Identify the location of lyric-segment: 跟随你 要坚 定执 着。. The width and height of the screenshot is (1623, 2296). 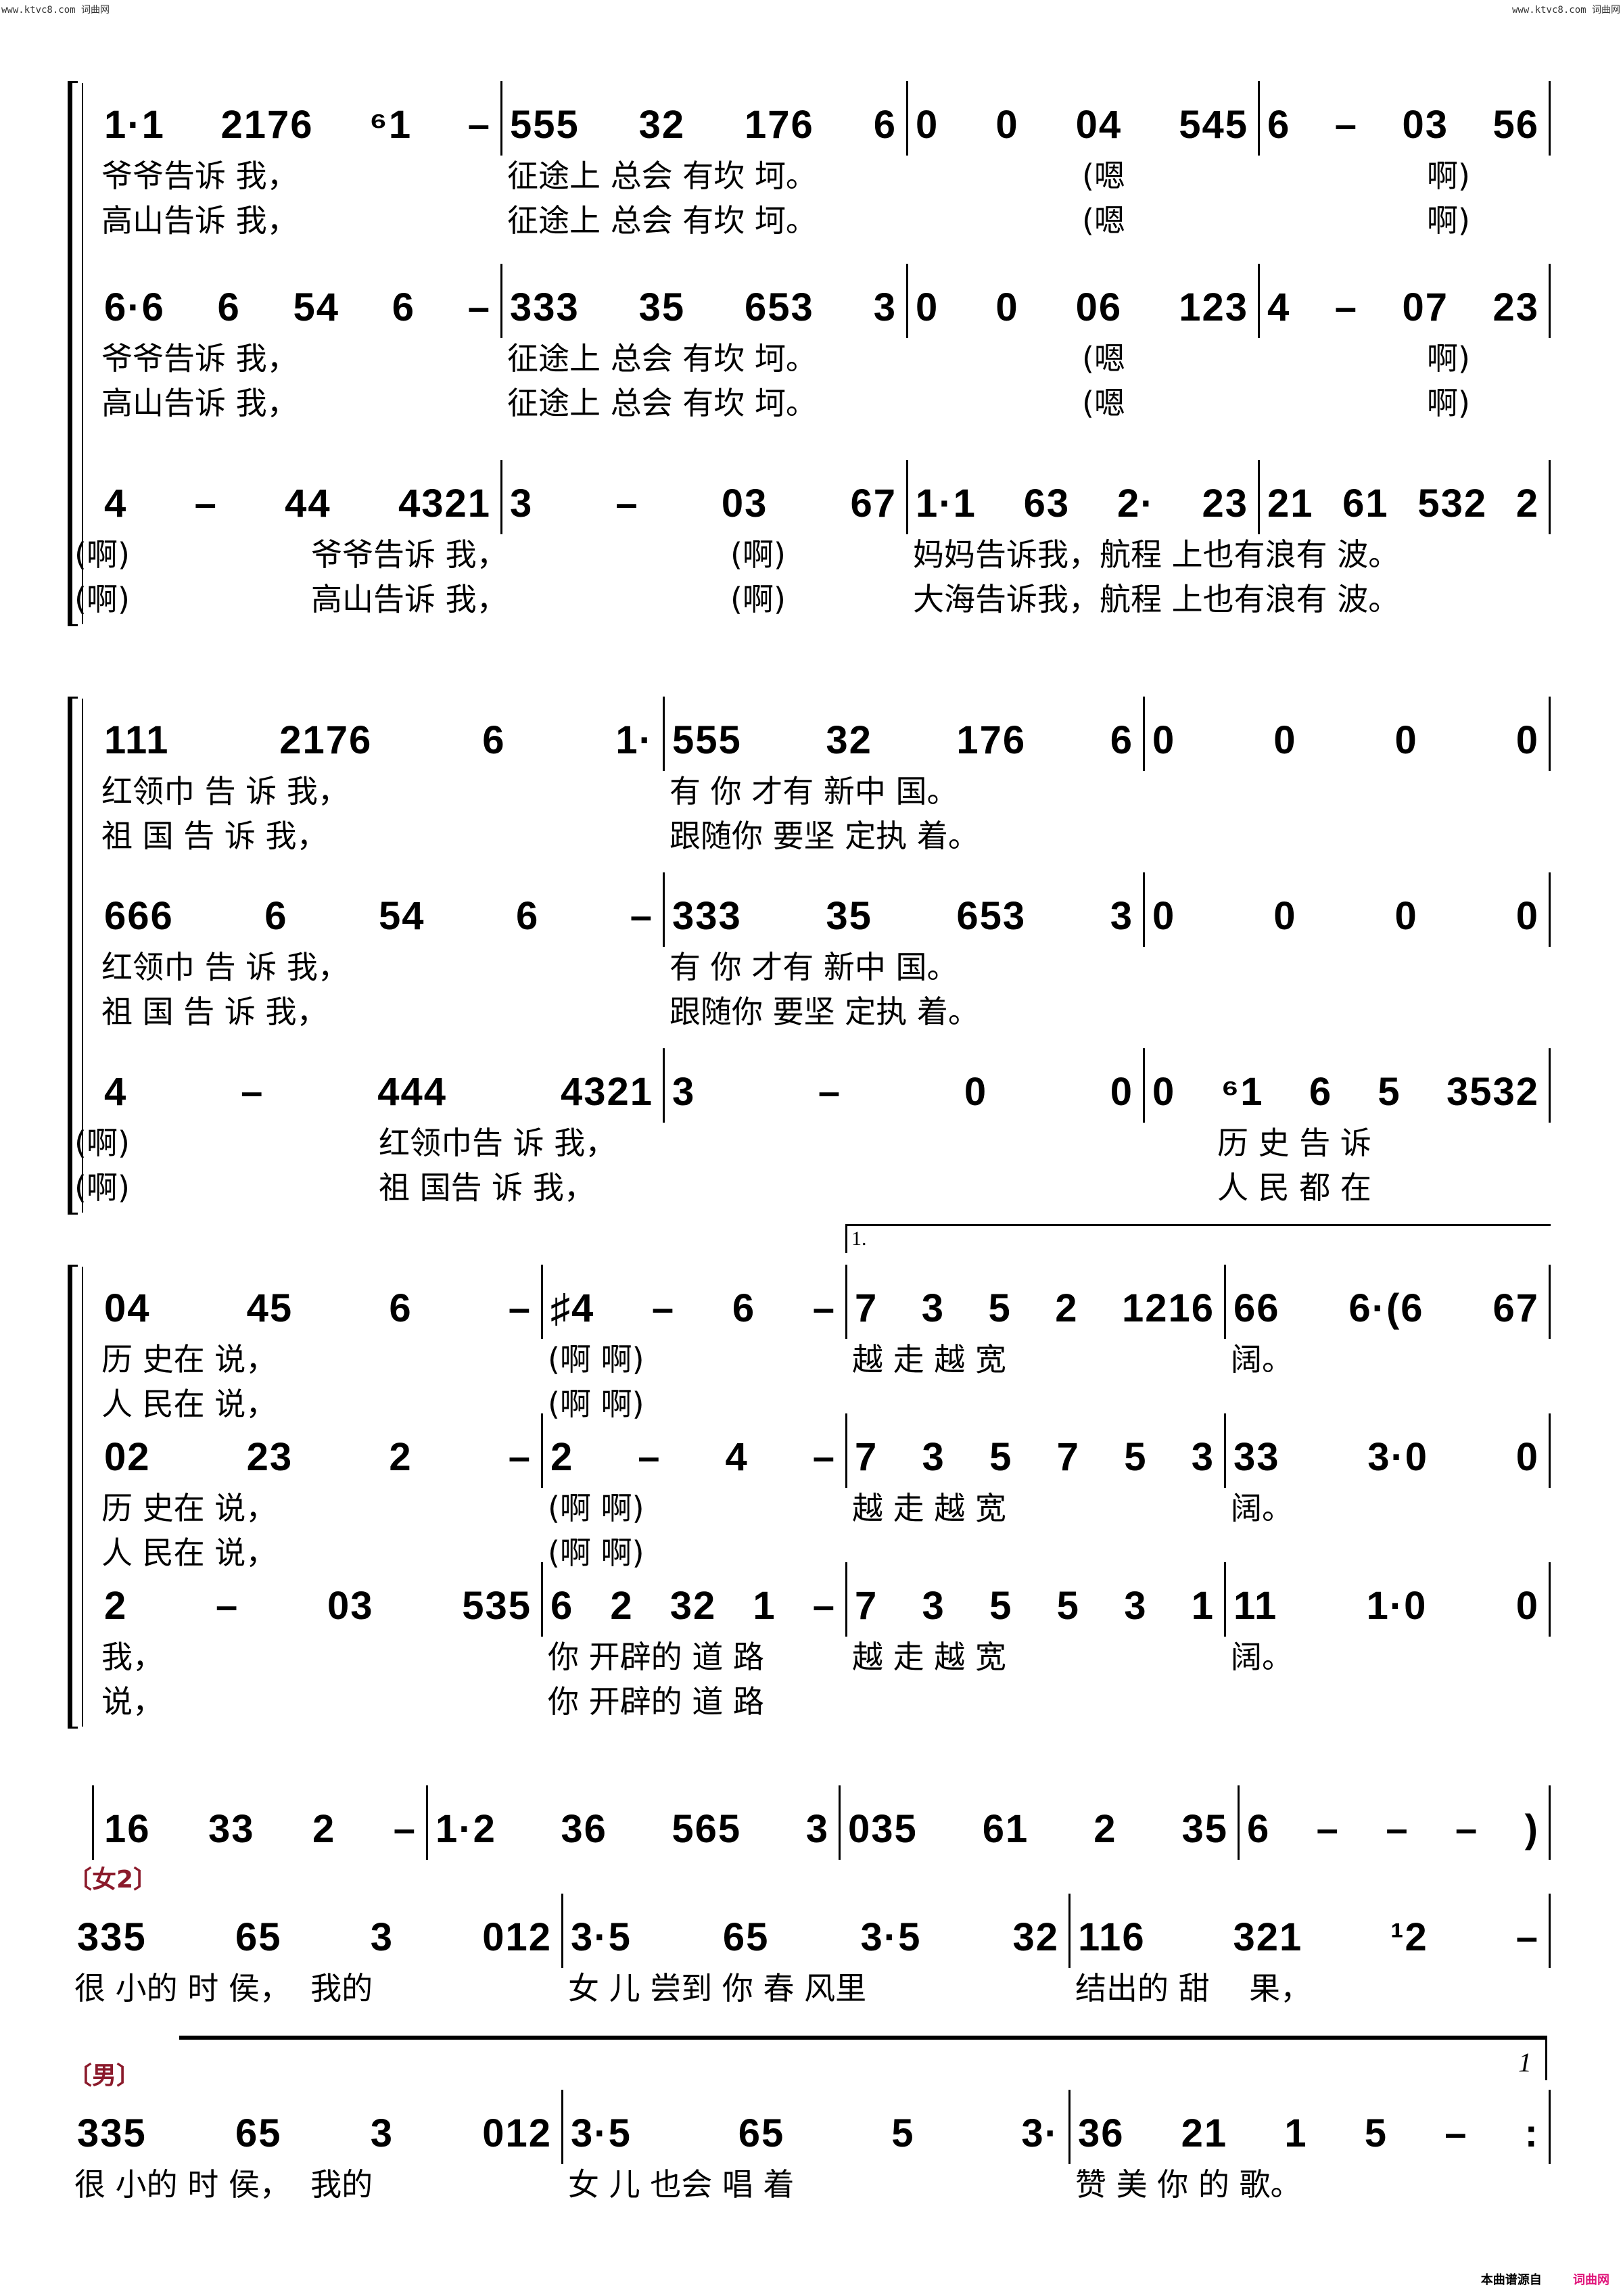
(824, 836).